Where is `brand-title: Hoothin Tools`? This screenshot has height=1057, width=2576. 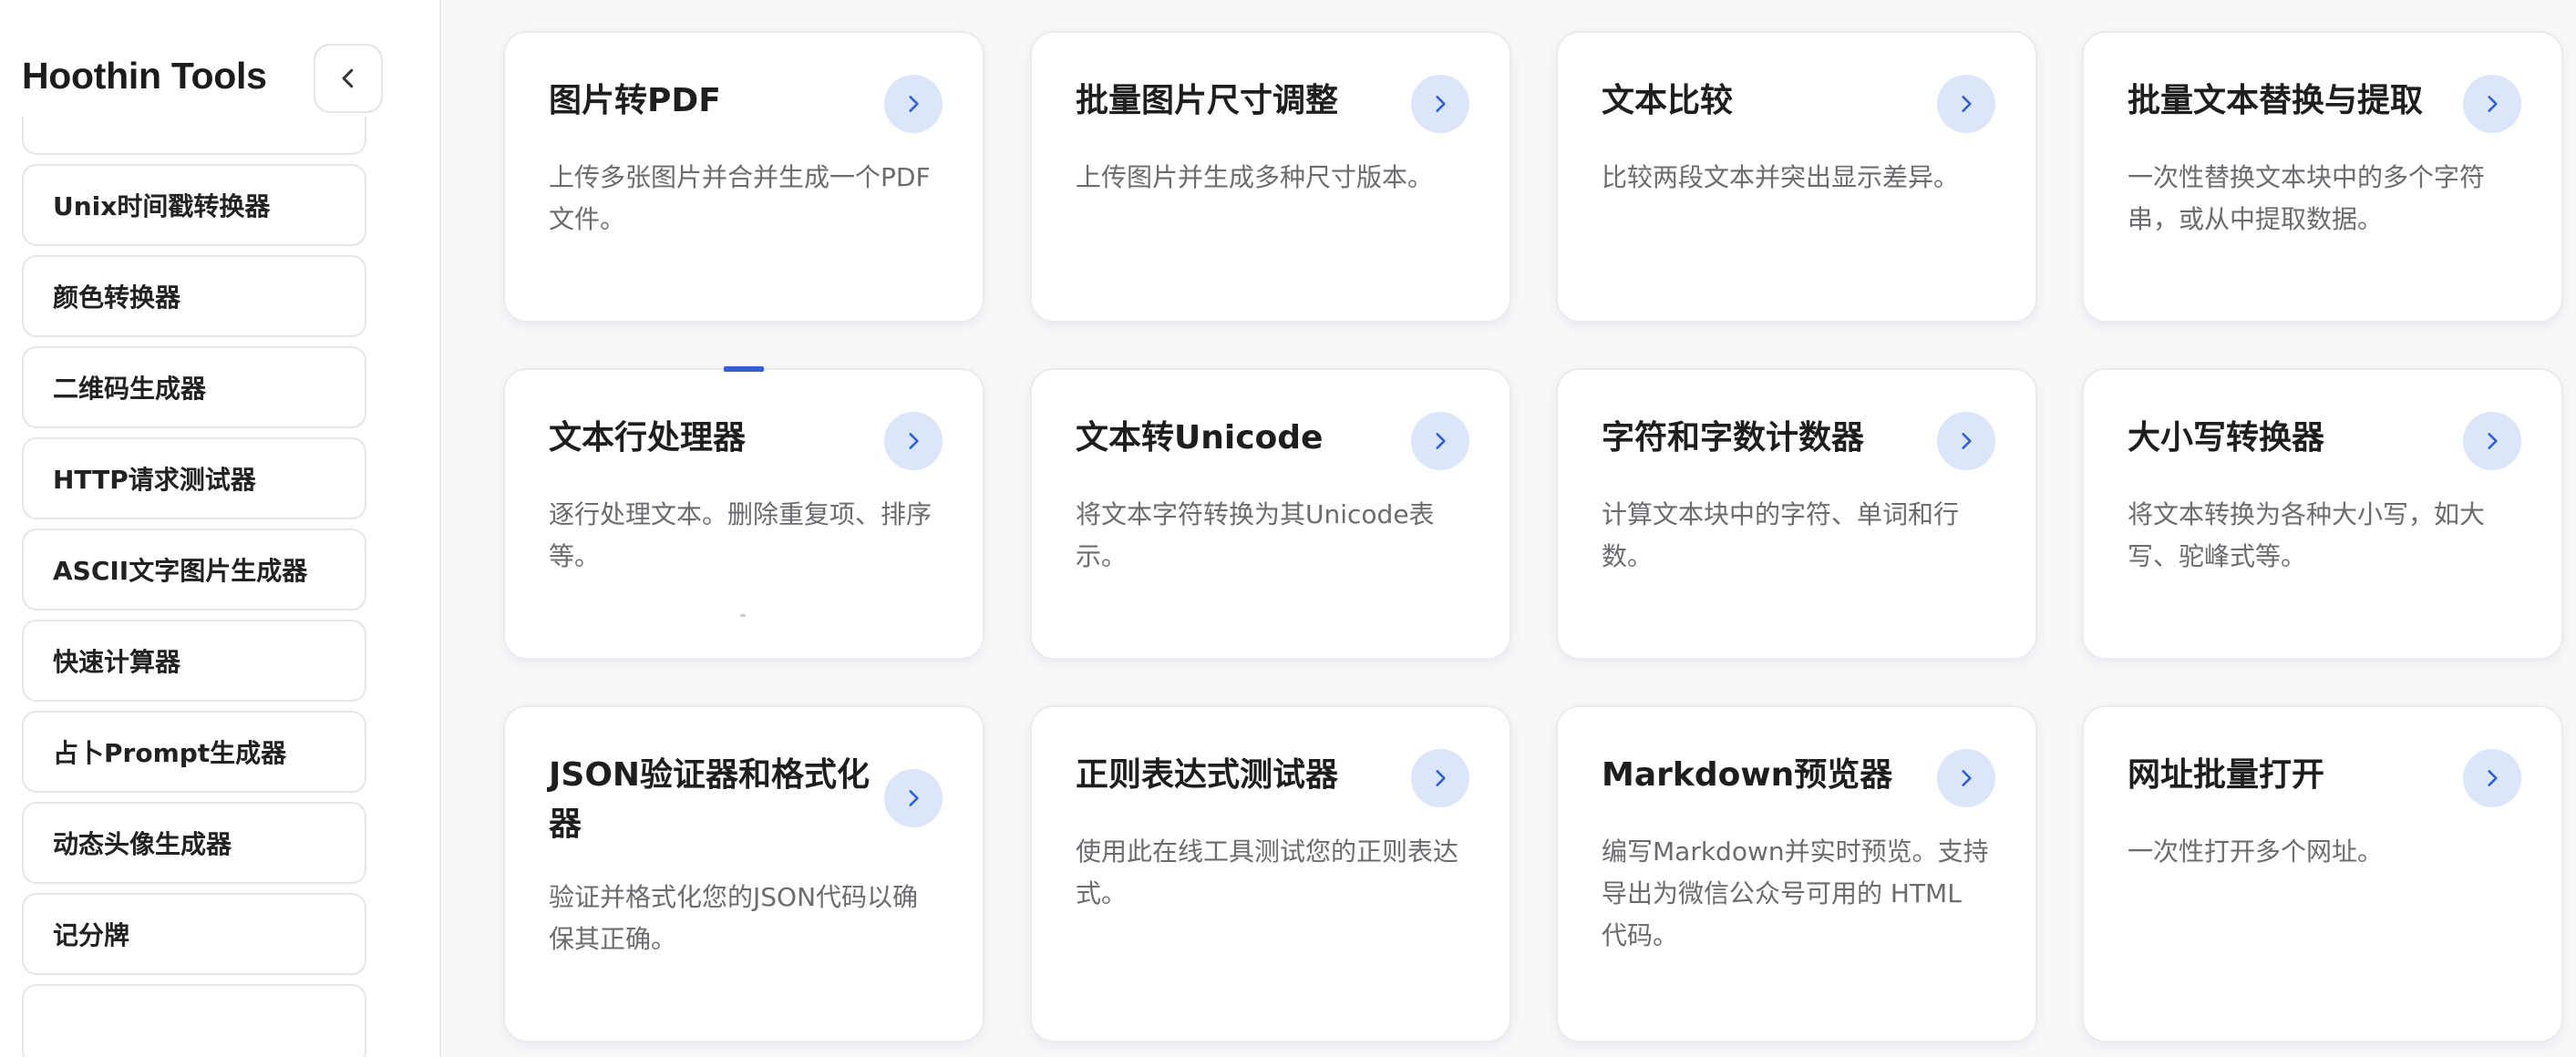
brand-title: Hoothin Tools is located at coordinates (144, 76).